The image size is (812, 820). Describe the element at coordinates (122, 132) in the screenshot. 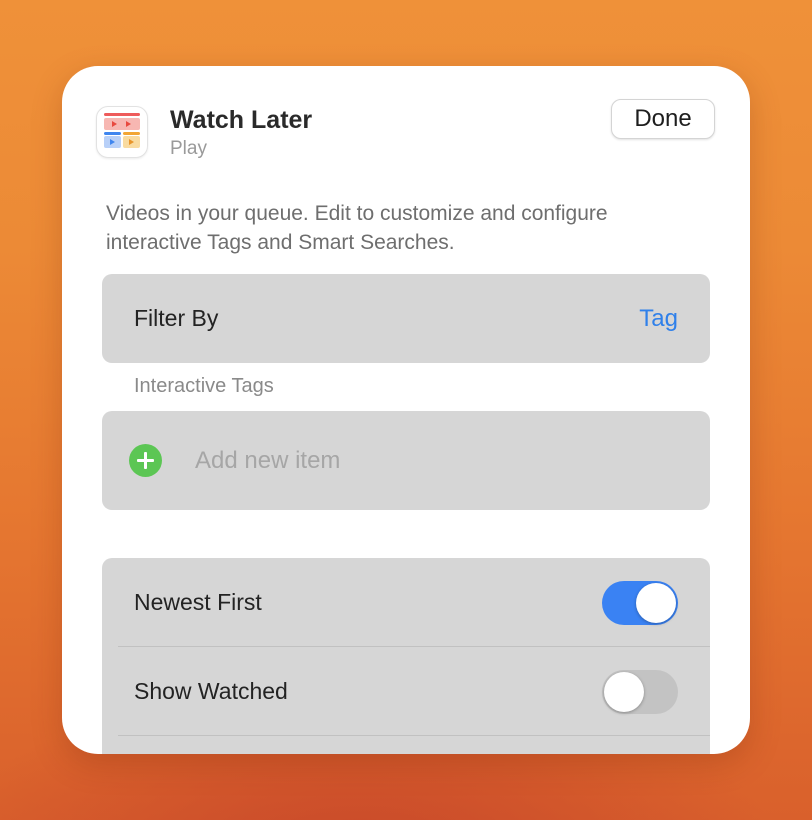

I see `play-app-icon` at that location.